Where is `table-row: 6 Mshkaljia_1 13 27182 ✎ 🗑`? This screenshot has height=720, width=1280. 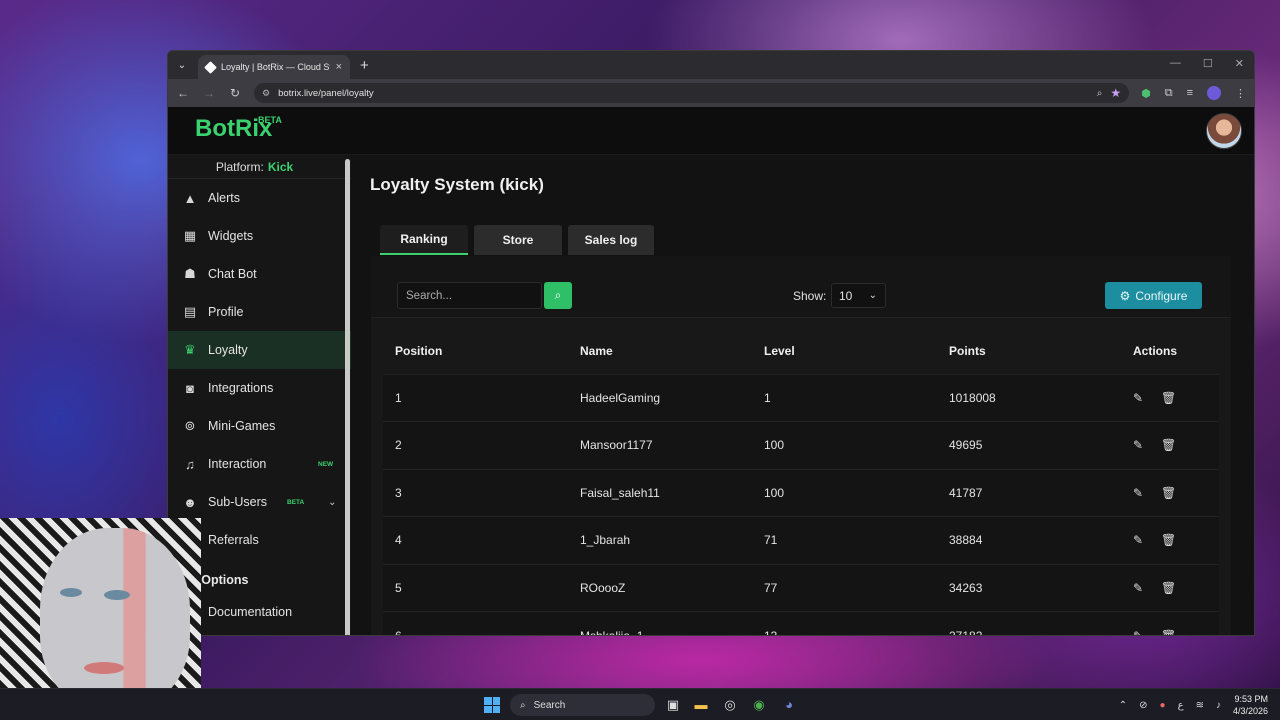
table-row: 6 Mshkaljia_1 13 27182 ✎ 🗑 is located at coordinates (801, 623).